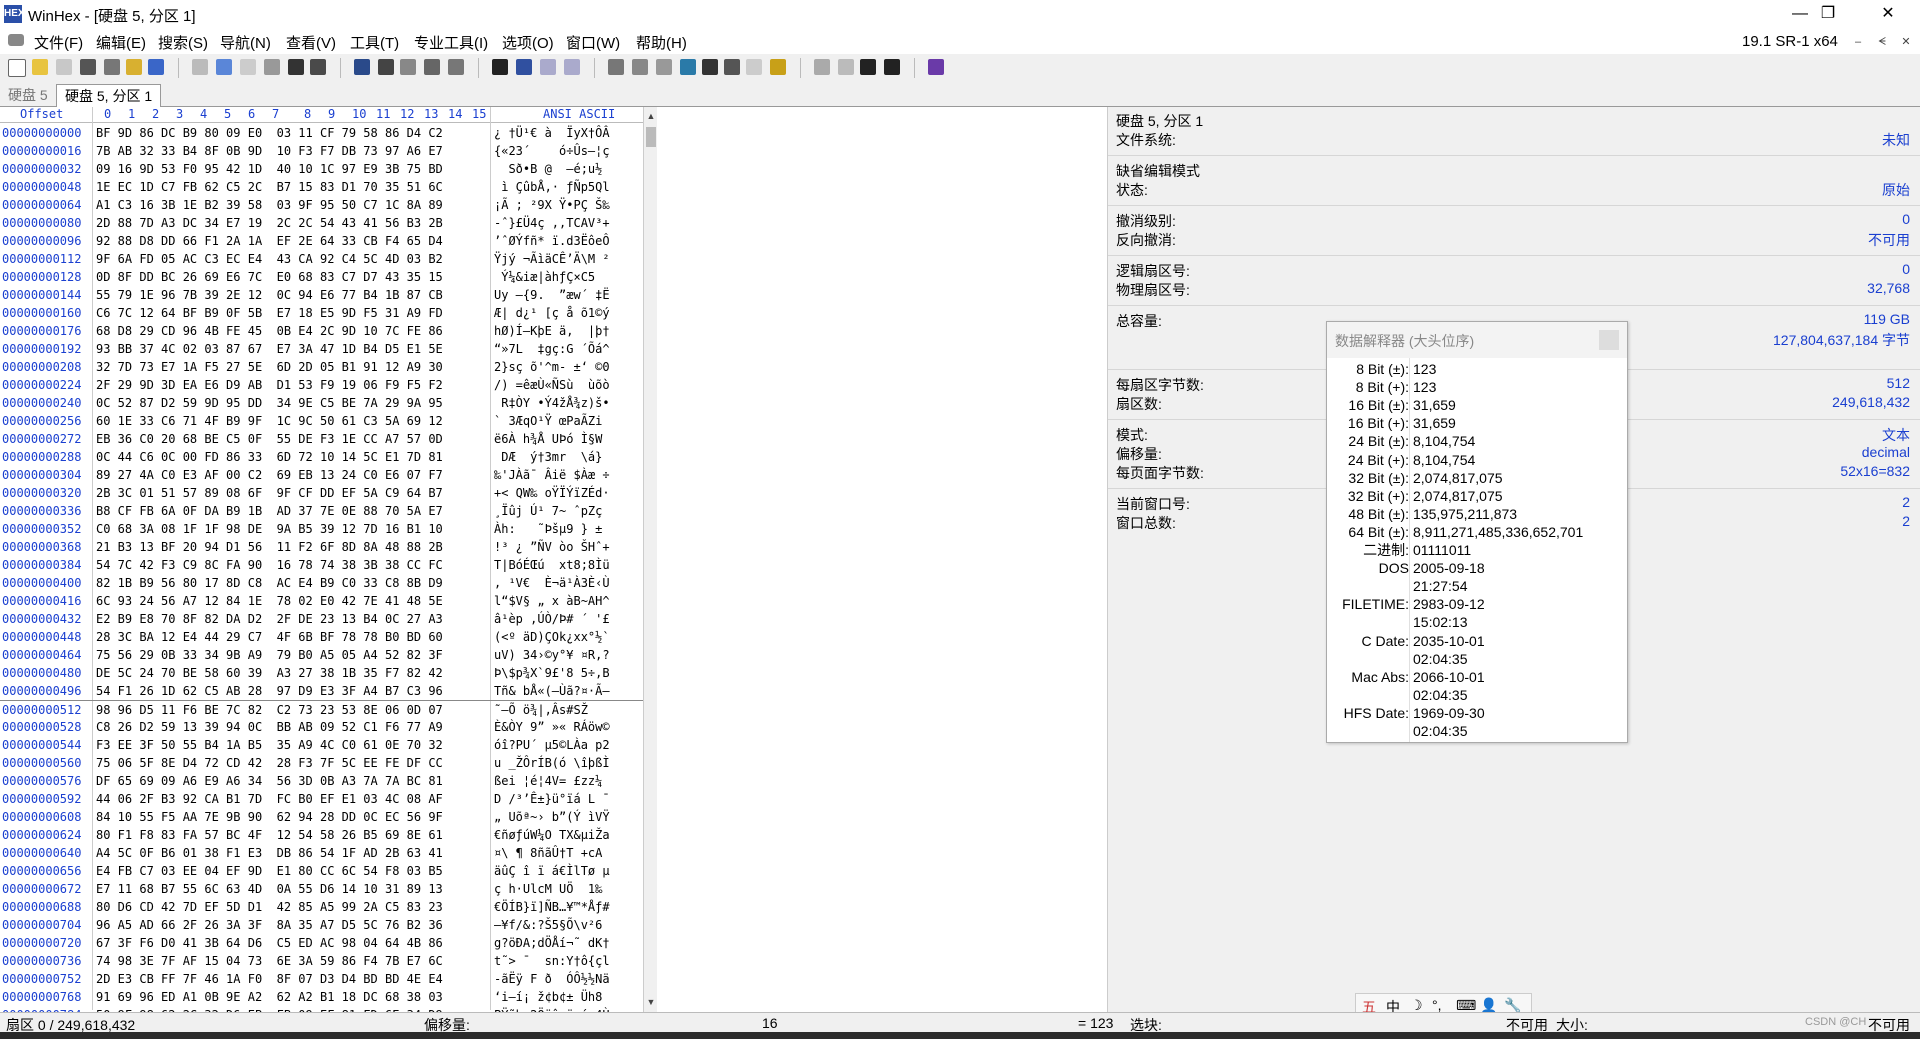 The image size is (1920, 1039). Describe the element at coordinates (651, 1002) in the screenshot. I see `scroll-down-arrow-icon: ▼` at that location.